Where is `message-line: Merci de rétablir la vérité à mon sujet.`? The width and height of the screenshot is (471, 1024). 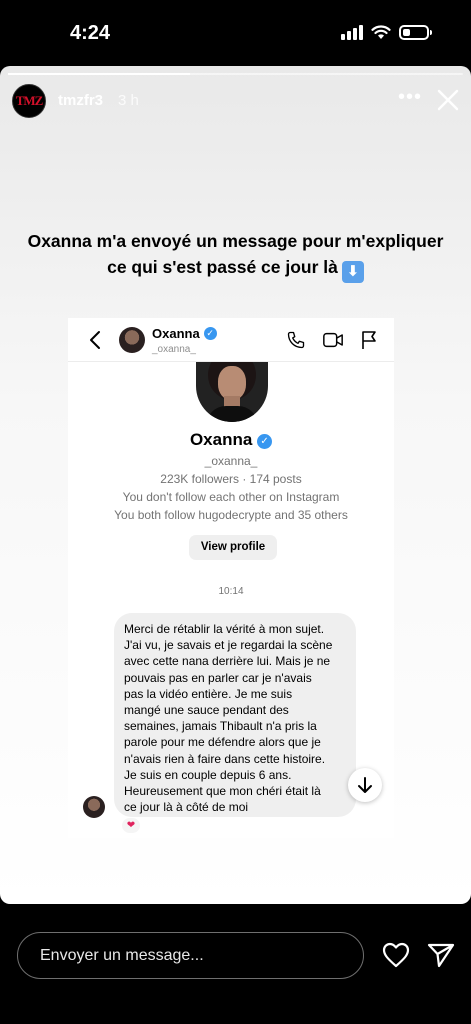
message-line: Merci de rétablir la vérité à mon sujet. is located at coordinates (224, 629).